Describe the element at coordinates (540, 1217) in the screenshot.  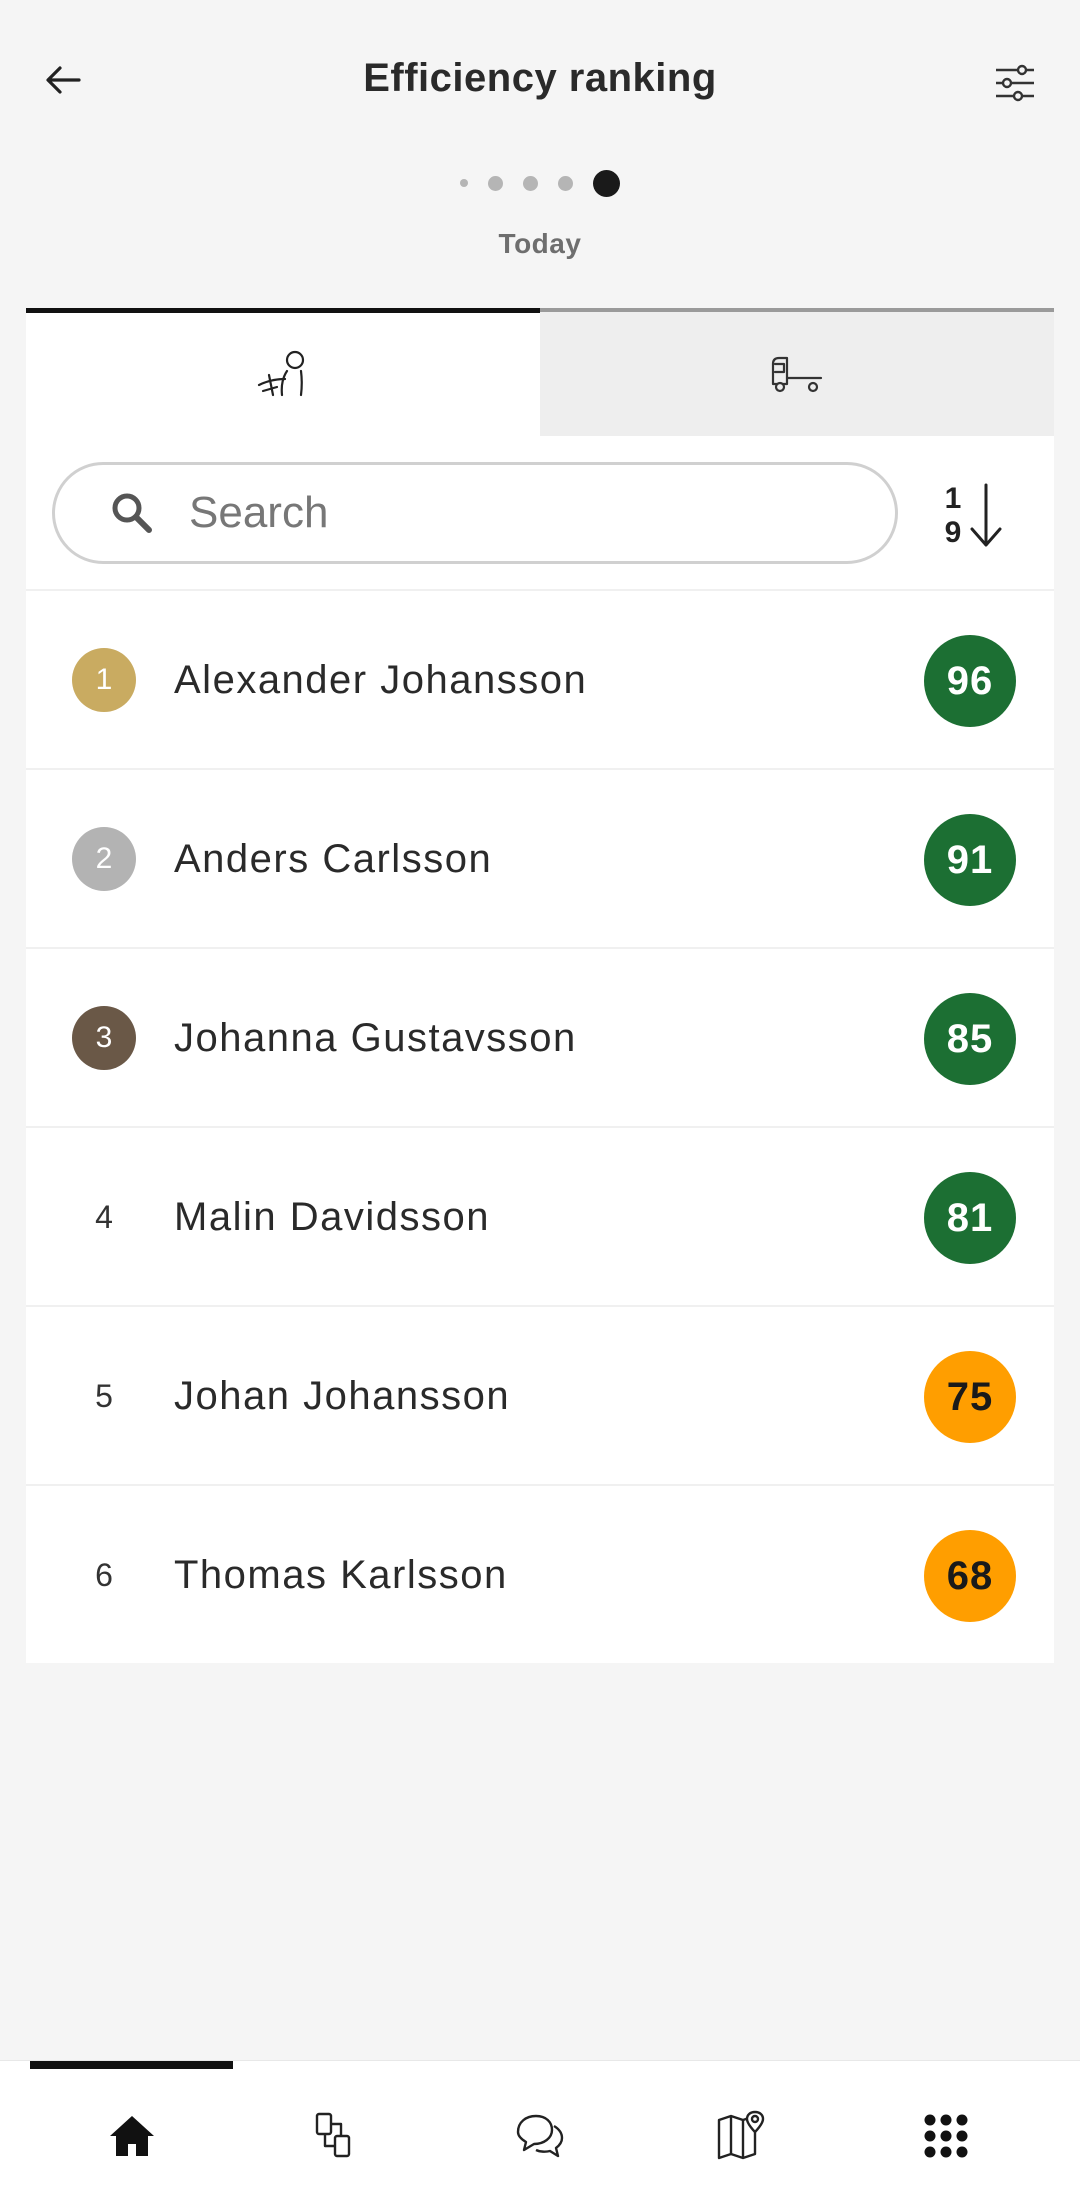
I see `ranking-row: 4 Malin Davidsson 81` at that location.